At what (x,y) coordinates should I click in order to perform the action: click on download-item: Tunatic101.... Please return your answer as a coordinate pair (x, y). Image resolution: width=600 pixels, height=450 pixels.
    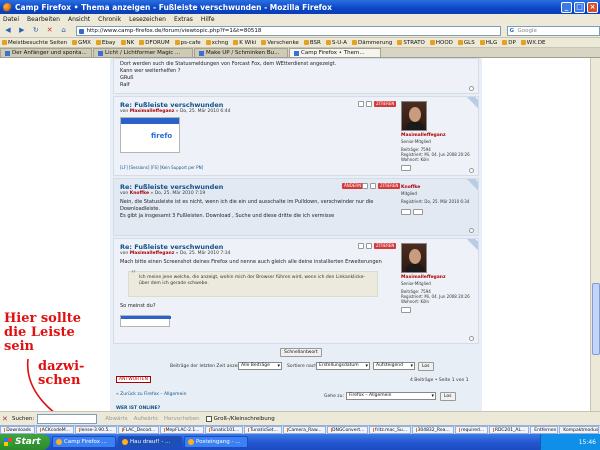
    Looking at the image, I should click on (224, 430).